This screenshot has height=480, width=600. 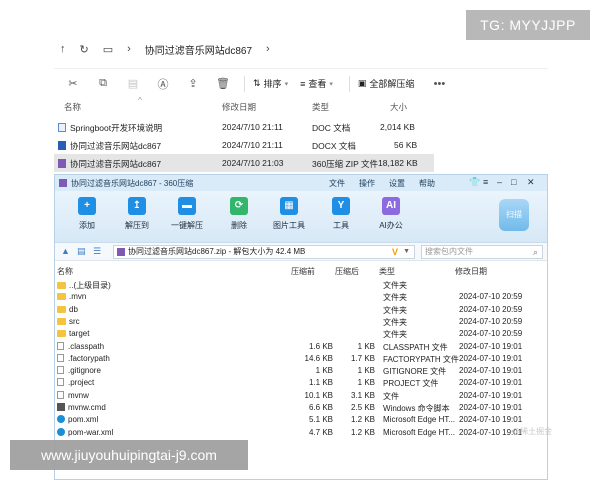 What do you see at coordinates (485, 182) in the screenshot?
I see `menu-lines-icon: ≡` at bounding box center [485, 182].